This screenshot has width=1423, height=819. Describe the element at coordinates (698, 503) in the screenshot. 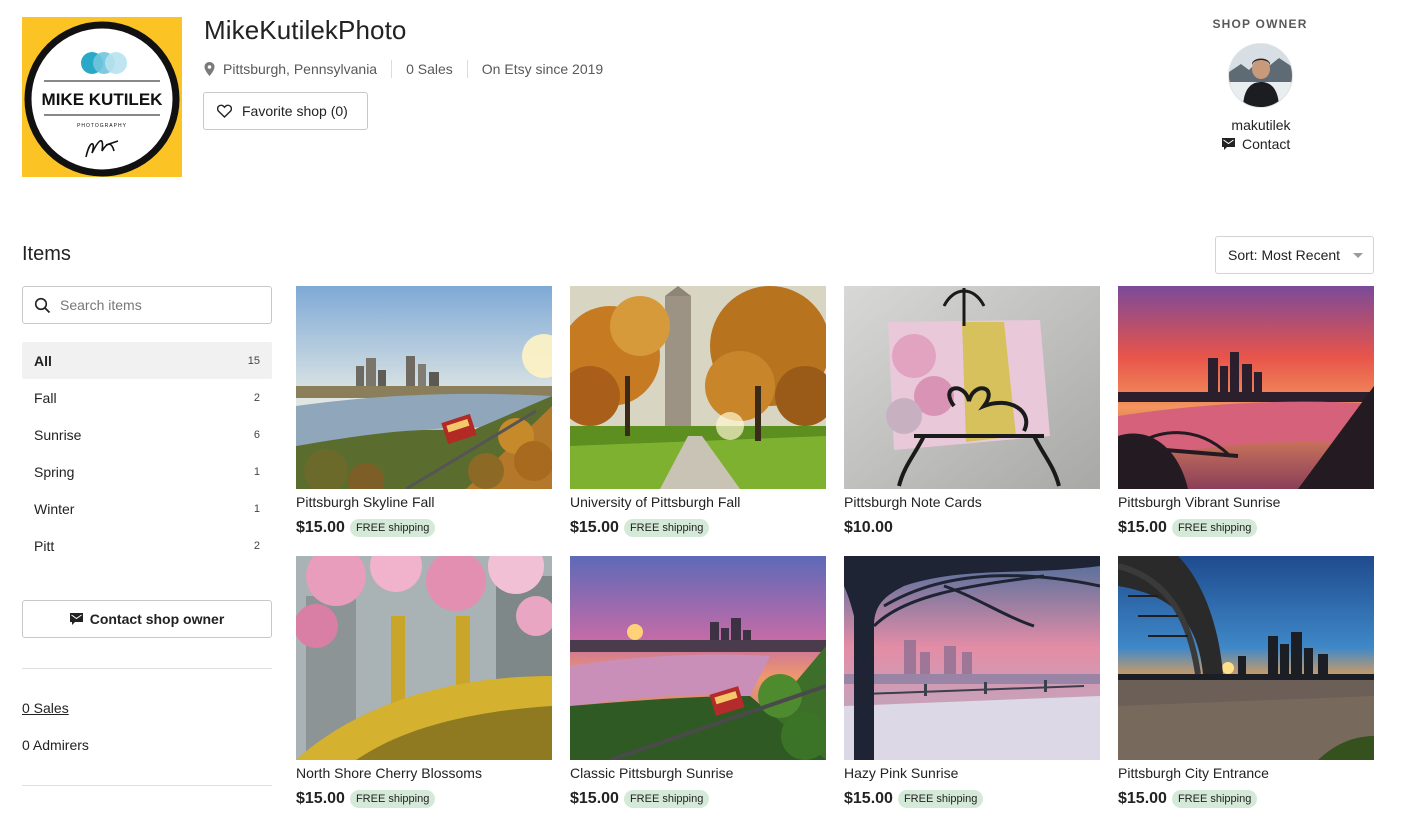

I see `listing-title: University of Pittsburgh Fall` at that location.